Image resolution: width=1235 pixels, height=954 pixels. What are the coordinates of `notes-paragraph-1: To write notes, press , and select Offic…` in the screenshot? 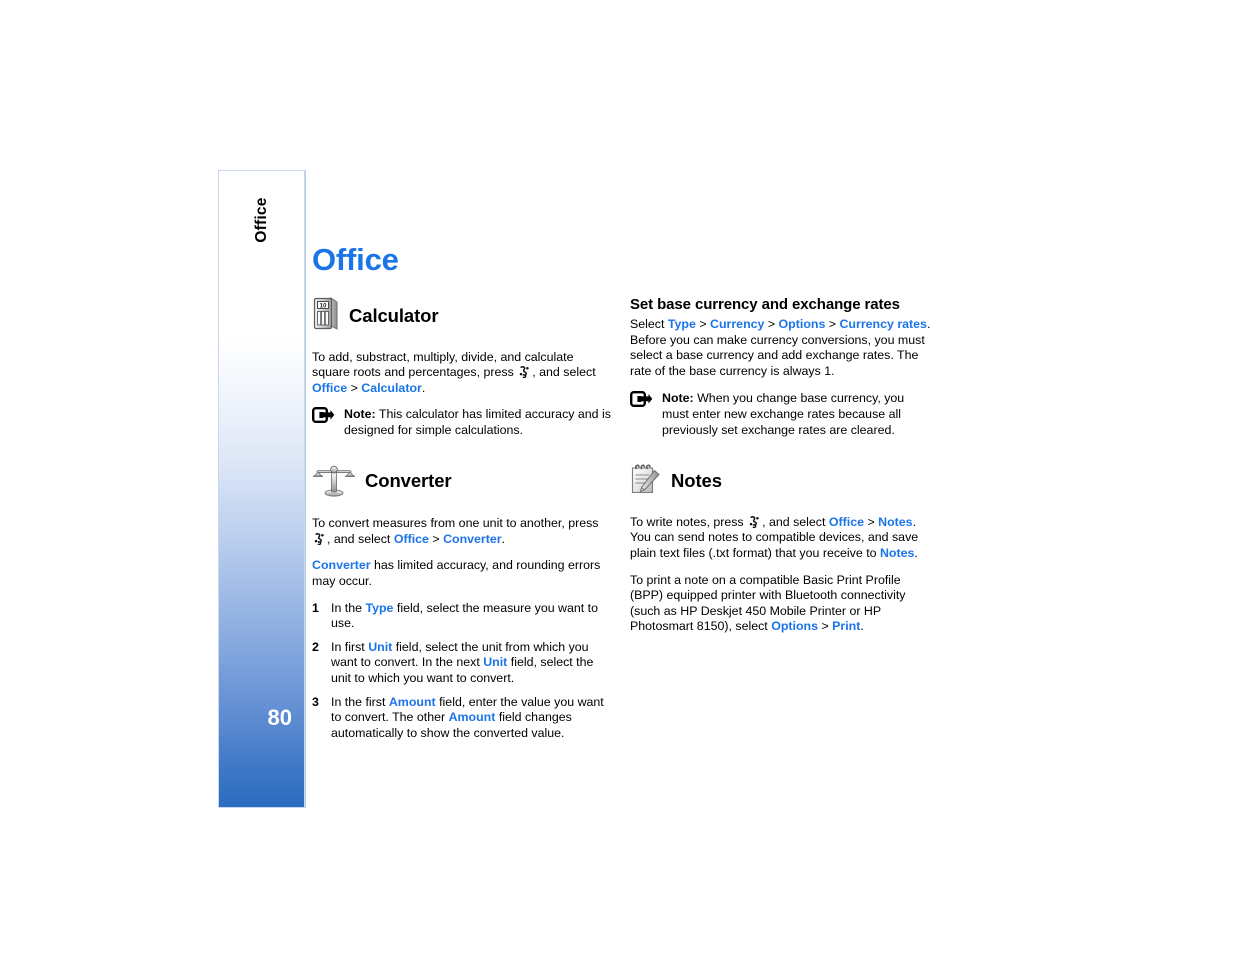 It's located at (774, 537).